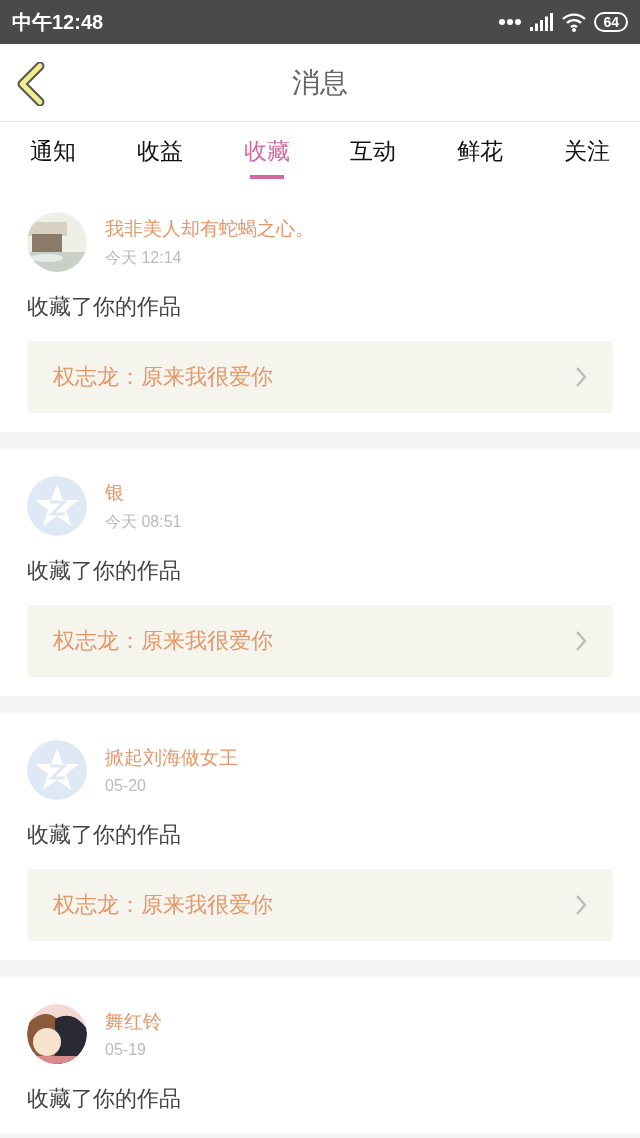 The height and width of the screenshot is (1138, 640). I want to click on tab: 关注, so click(586, 153).